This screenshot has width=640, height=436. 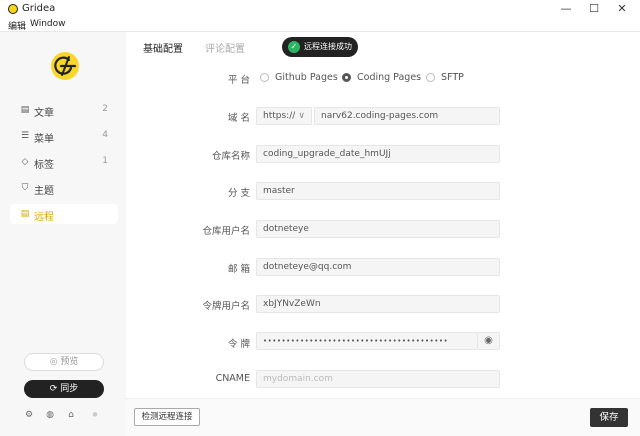 What do you see at coordinates (226, 306) in the screenshot?
I see `token-user-label: 令牌用户名` at bounding box center [226, 306].